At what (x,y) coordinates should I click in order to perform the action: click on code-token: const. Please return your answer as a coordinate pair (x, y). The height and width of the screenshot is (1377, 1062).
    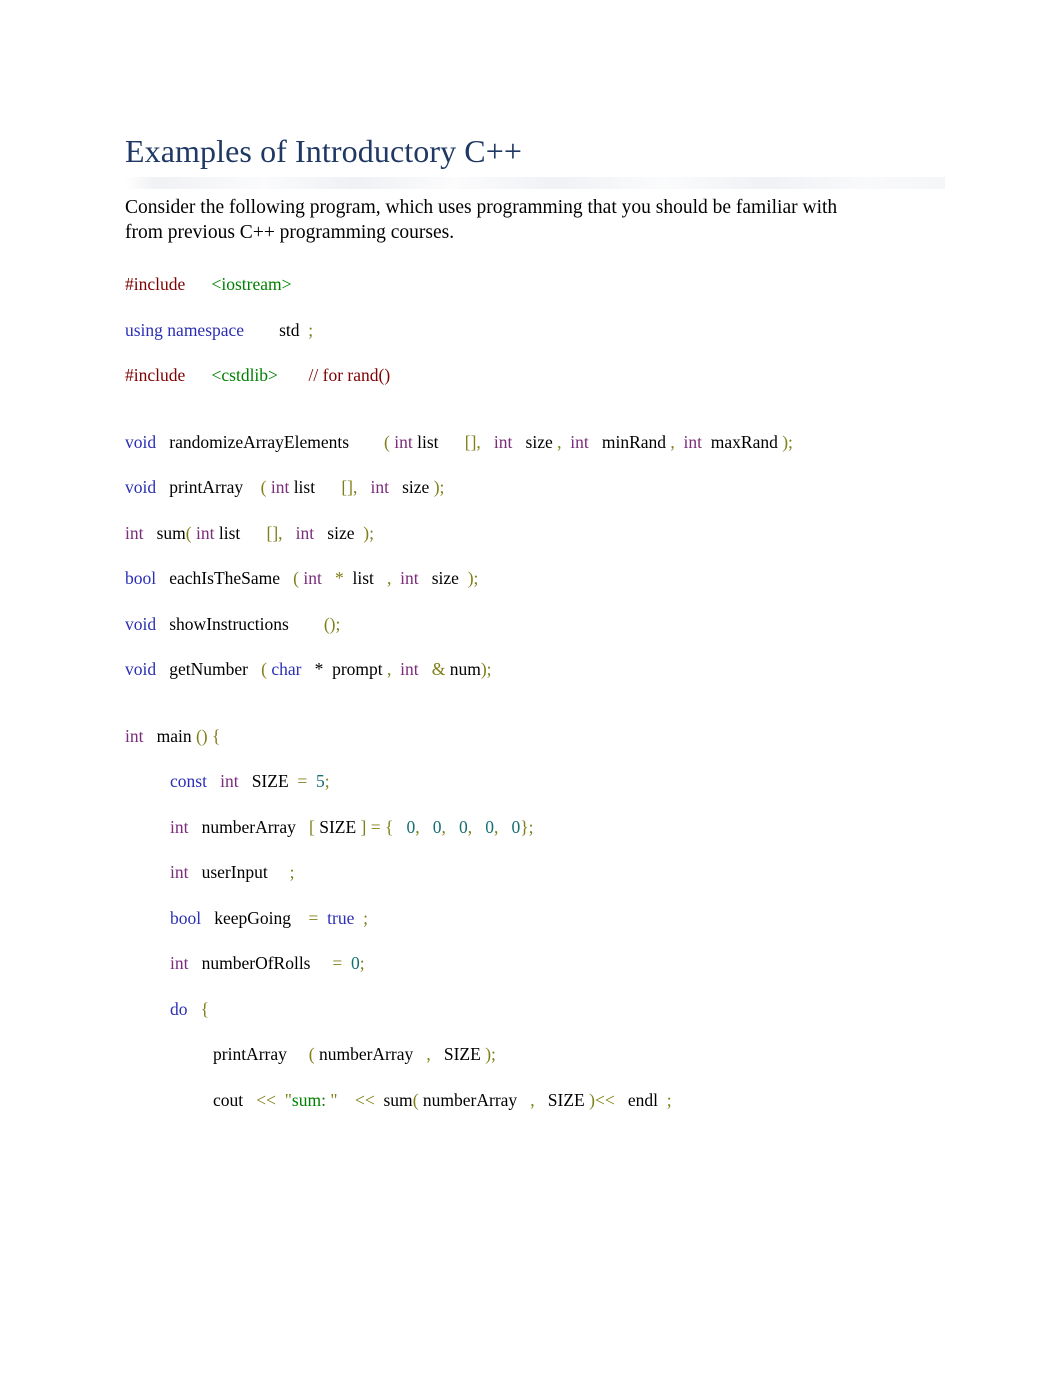
    Looking at the image, I should click on (188, 781).